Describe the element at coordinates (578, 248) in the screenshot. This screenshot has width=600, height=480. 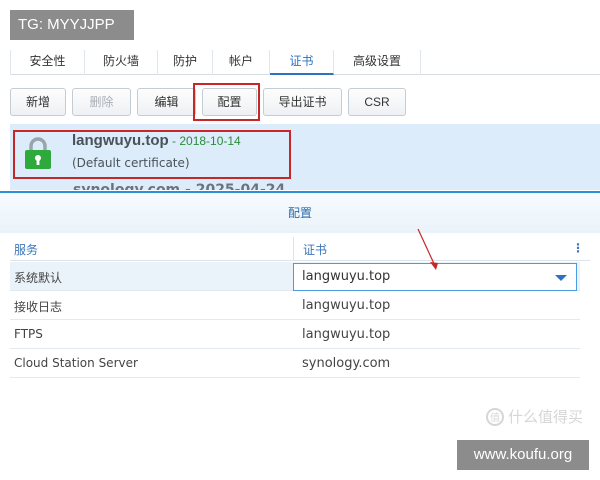
I see `column-menu-icon: ⋮` at that location.